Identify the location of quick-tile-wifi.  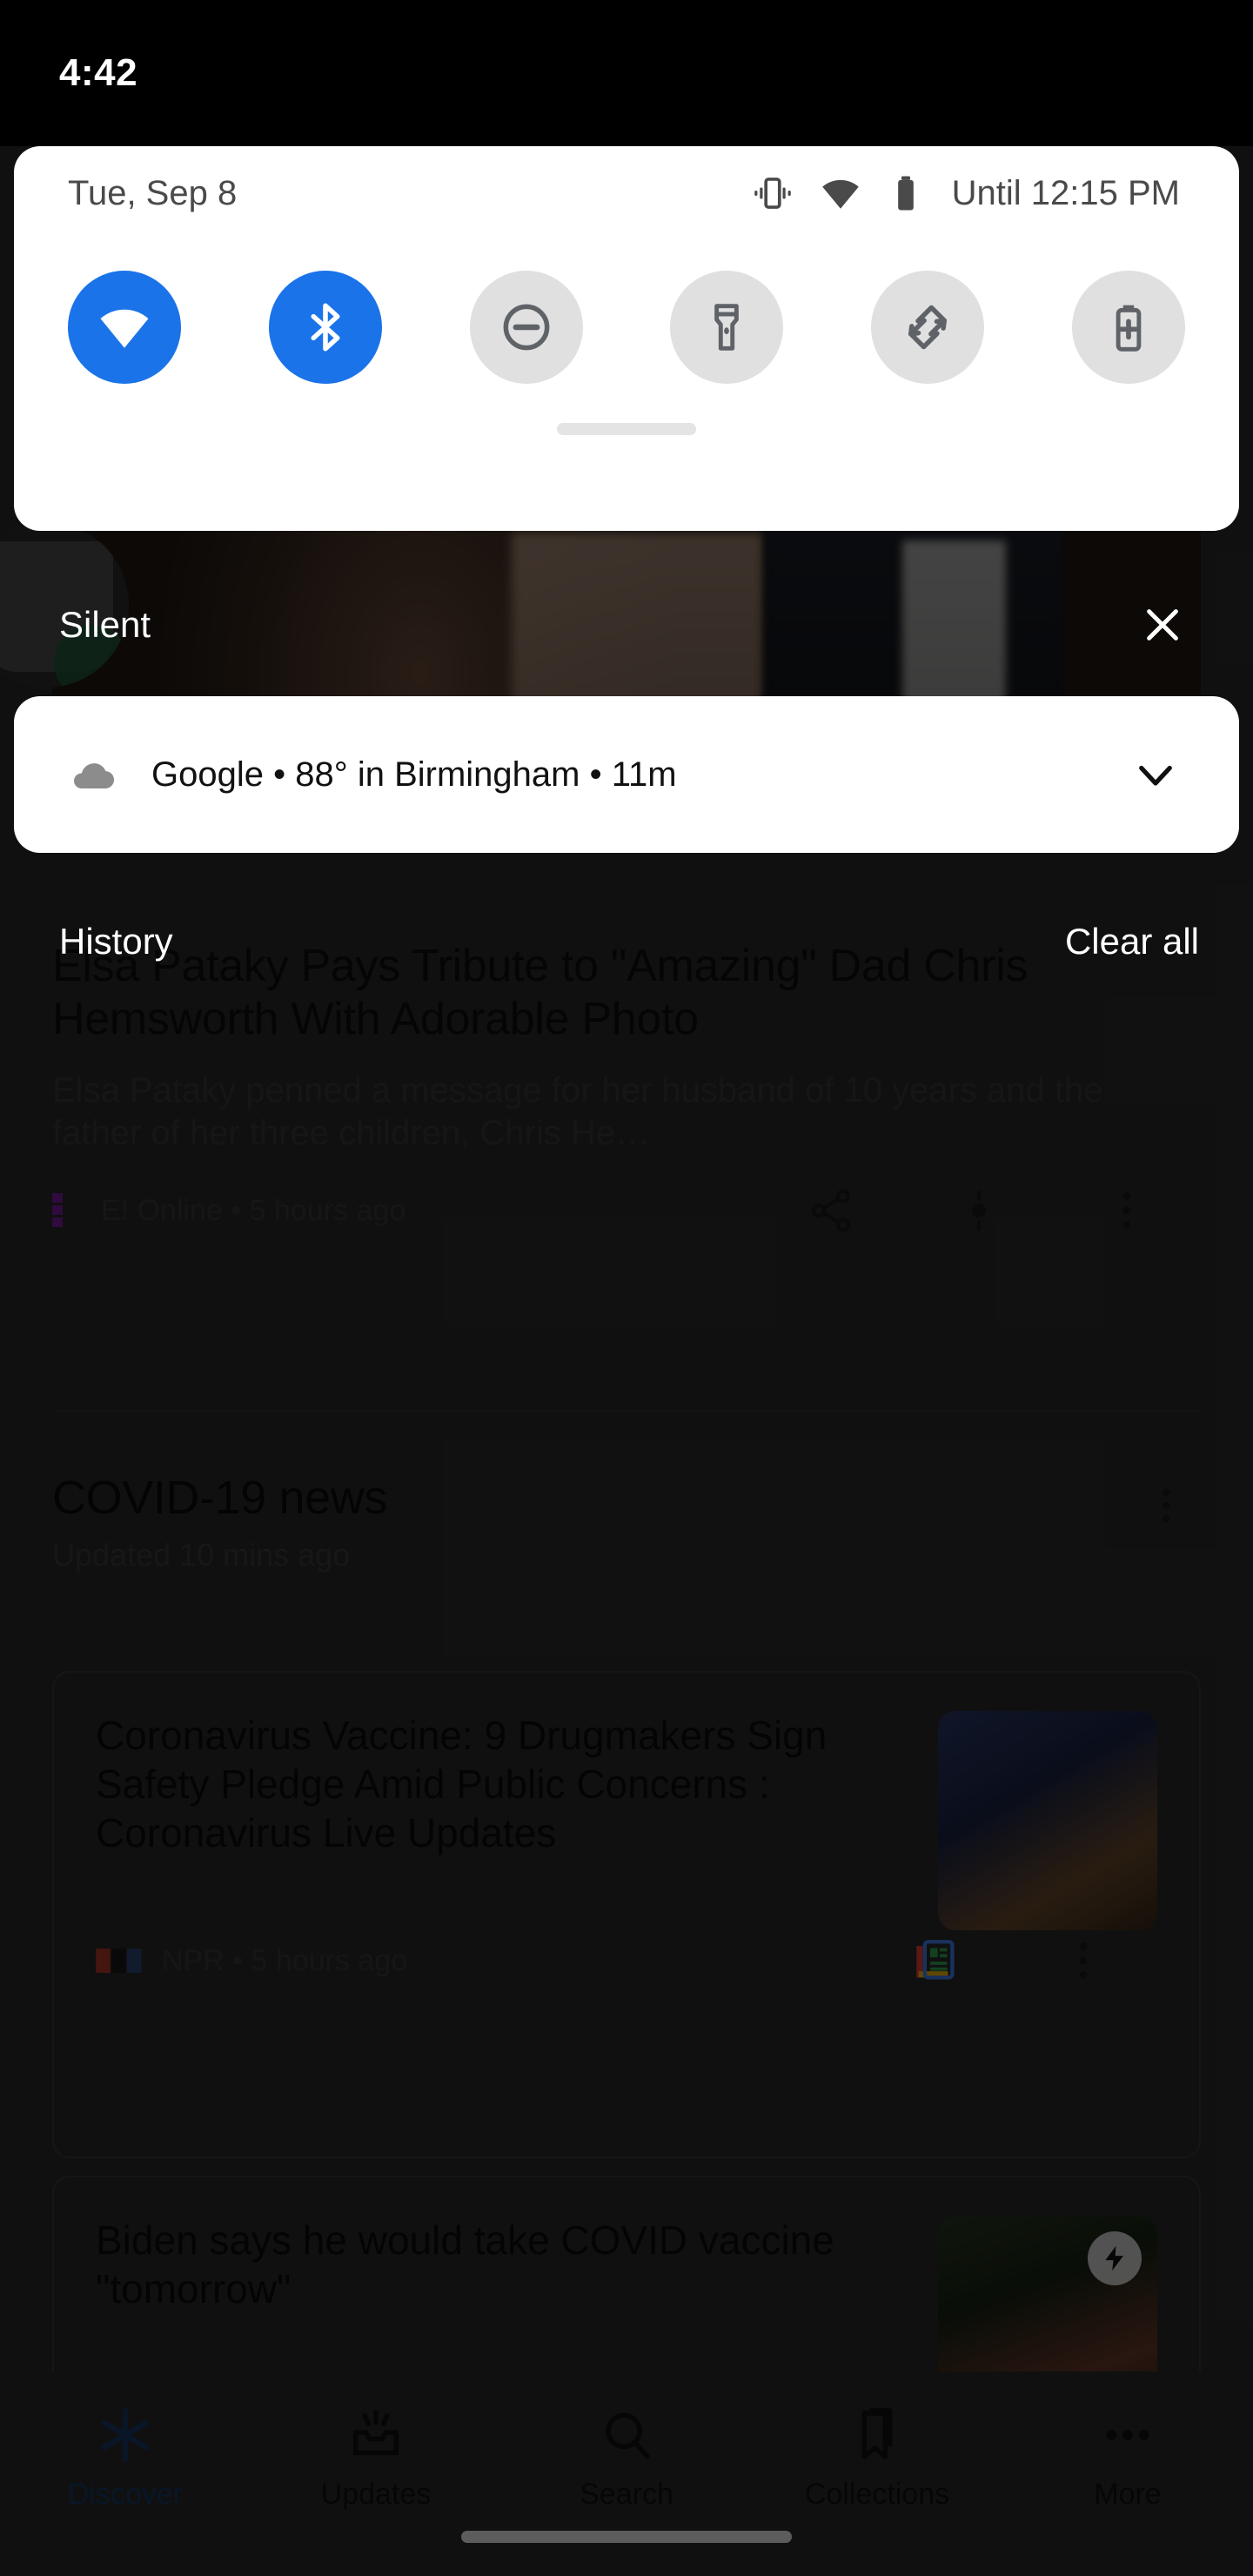
(124, 327).